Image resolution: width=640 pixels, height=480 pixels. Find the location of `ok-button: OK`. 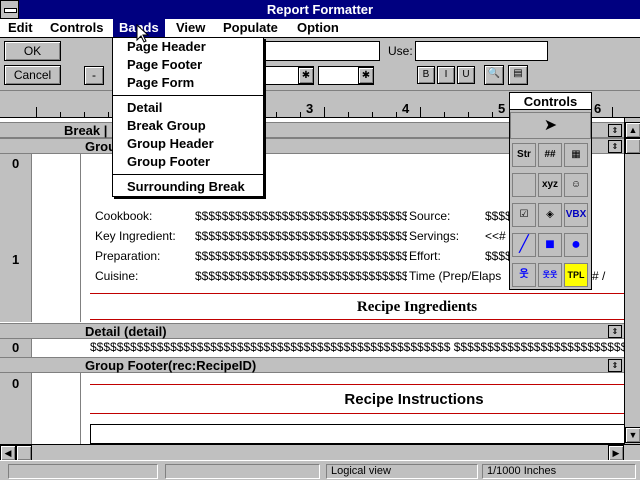

ok-button: OK is located at coordinates (32, 51).